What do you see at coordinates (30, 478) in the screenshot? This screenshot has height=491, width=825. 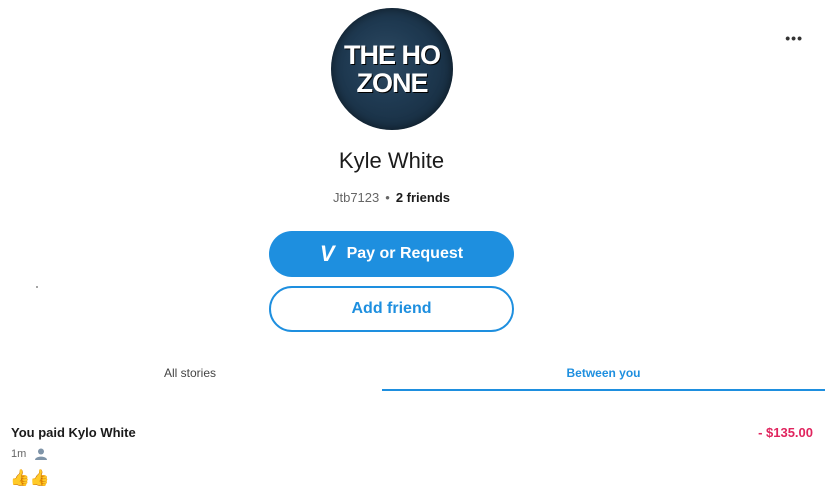 I see `like-reactions-icon: 👍👍` at bounding box center [30, 478].